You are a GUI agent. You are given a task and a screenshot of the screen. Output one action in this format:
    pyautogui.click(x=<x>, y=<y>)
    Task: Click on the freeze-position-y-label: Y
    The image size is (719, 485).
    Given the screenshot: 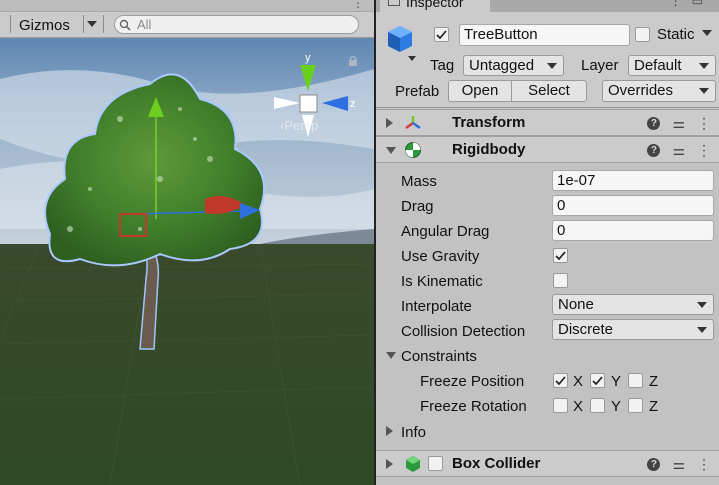 What is the action you would take?
    pyautogui.click(x=616, y=381)
    